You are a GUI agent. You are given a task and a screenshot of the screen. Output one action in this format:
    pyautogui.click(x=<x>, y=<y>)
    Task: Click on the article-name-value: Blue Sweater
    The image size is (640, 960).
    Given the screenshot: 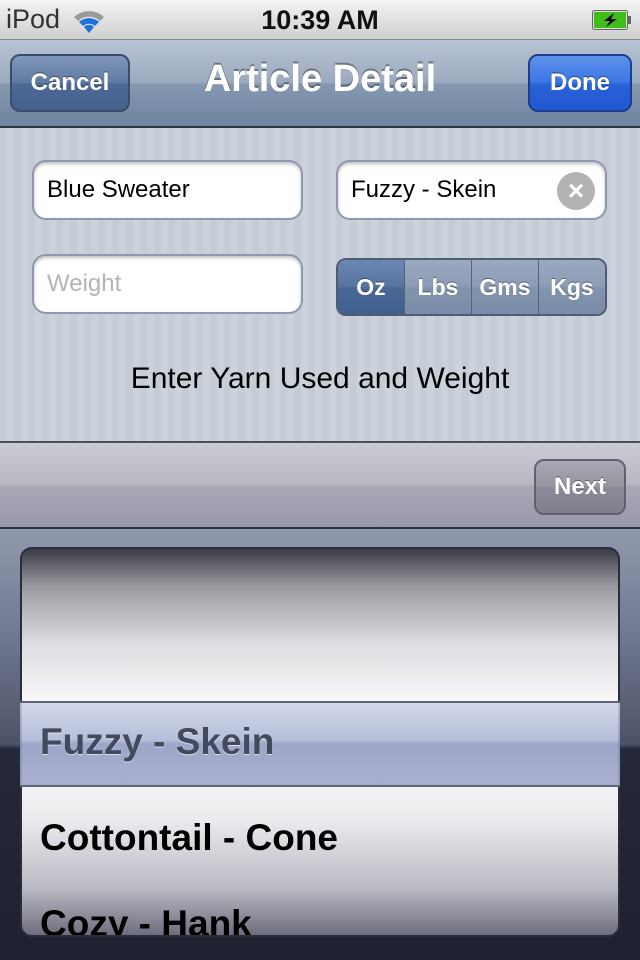 What is the action you would take?
    pyautogui.click(x=118, y=189)
    